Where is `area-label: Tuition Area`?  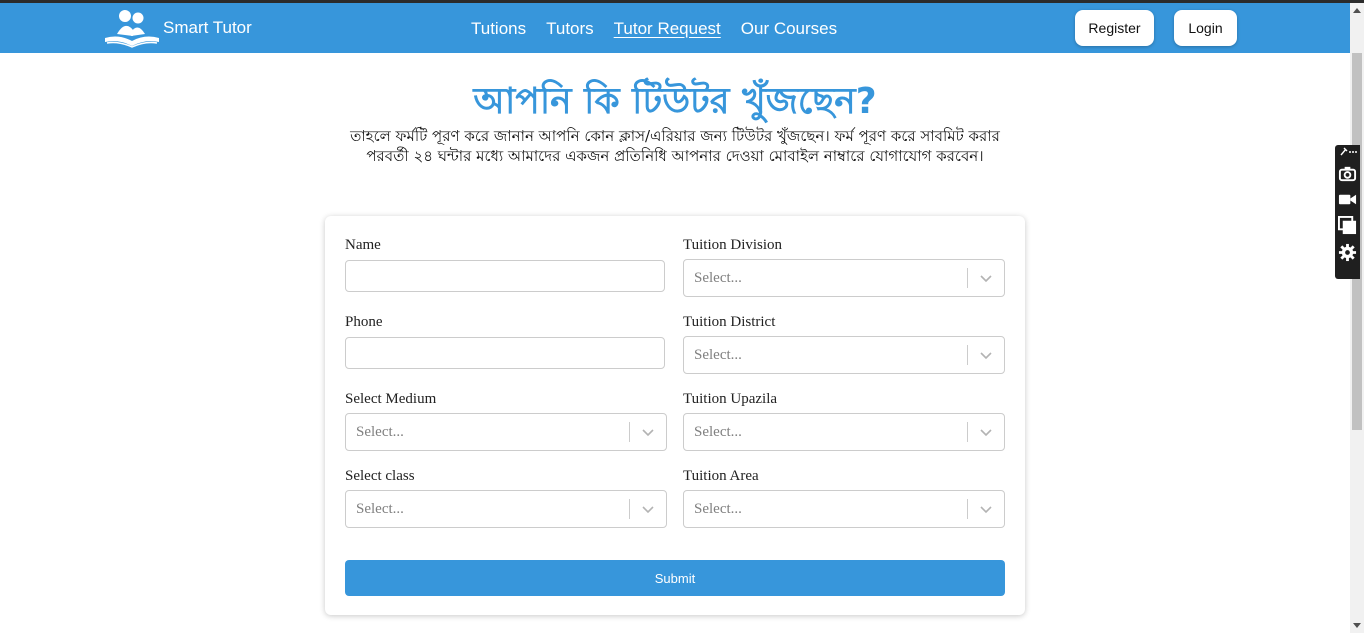 area-label: Tuition Area is located at coordinates (721, 476).